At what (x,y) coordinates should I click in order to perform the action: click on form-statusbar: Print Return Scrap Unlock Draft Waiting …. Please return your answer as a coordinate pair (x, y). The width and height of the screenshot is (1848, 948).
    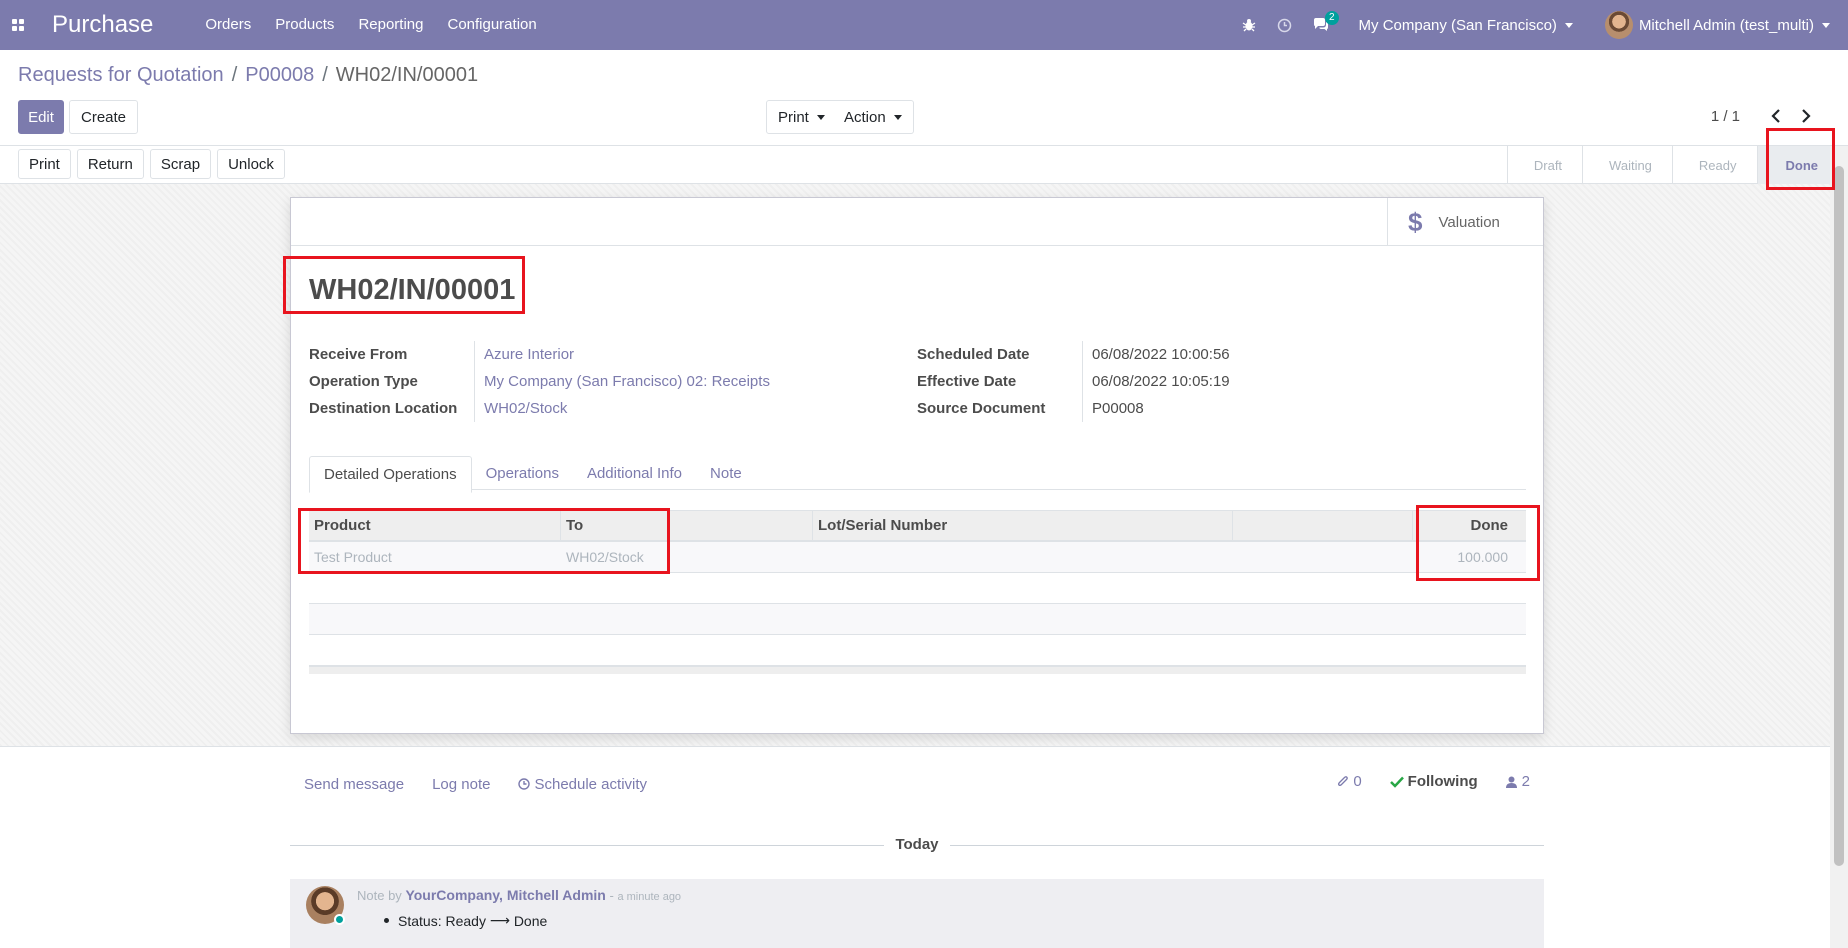
    Looking at the image, I should click on (924, 165).